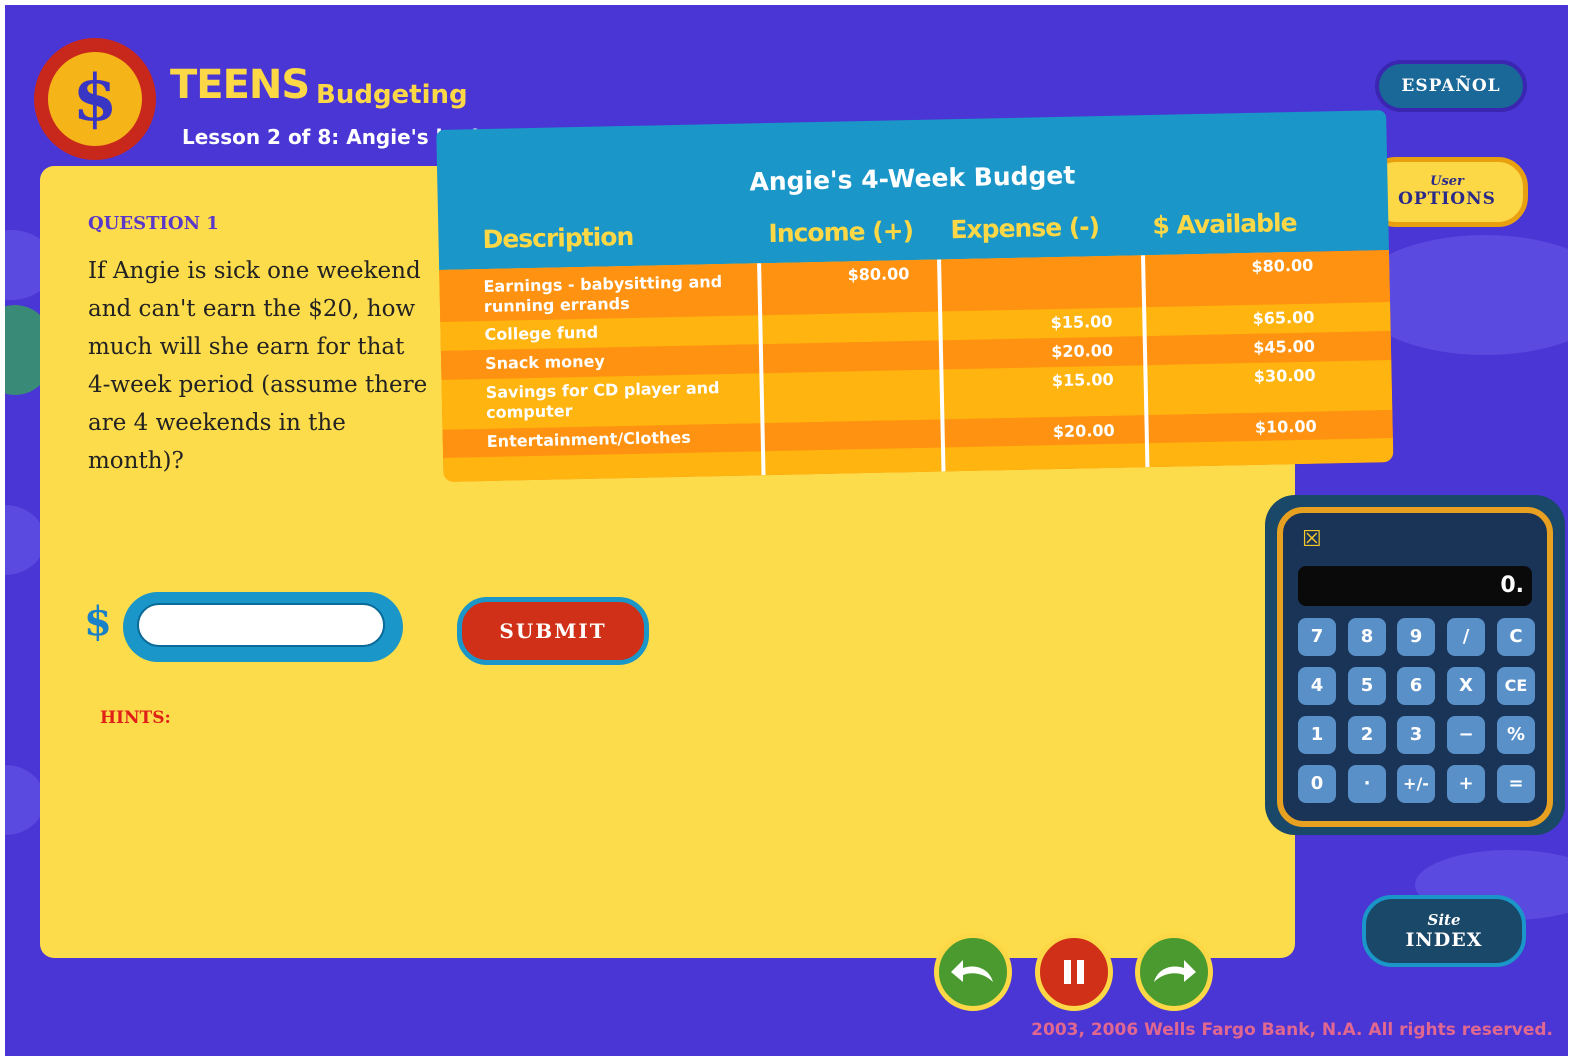  What do you see at coordinates (1367, 735) in the screenshot?
I see `calc-key-2: 2` at bounding box center [1367, 735].